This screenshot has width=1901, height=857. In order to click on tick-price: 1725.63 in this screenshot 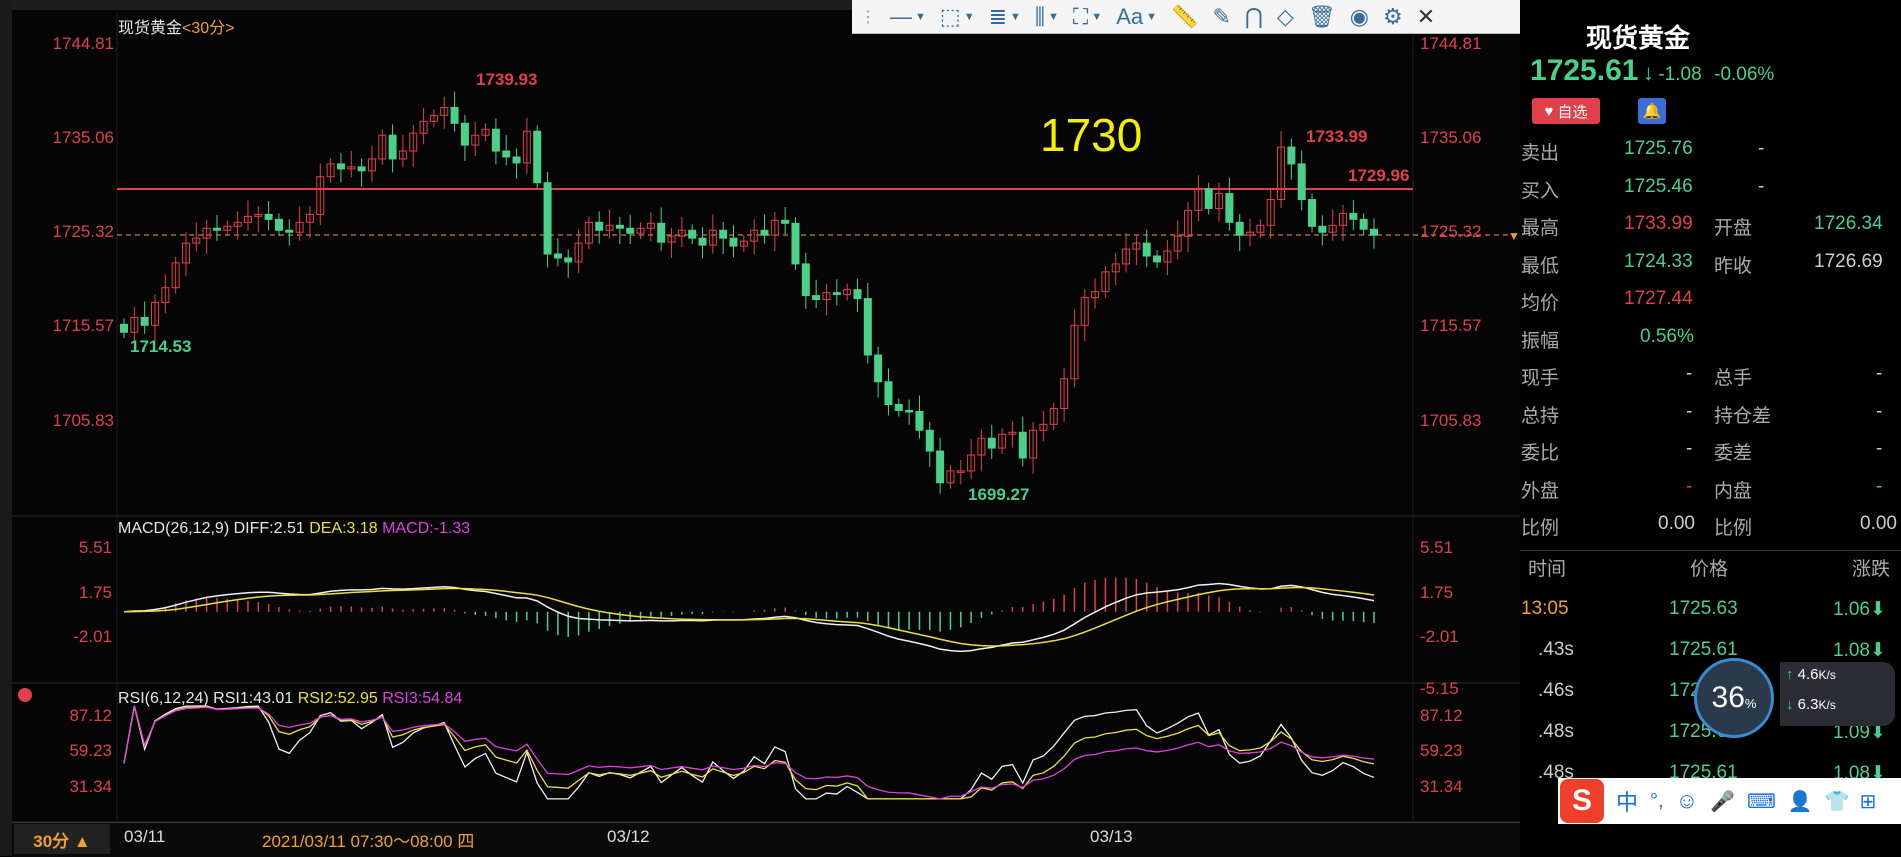, I will do `click(1703, 608)`.